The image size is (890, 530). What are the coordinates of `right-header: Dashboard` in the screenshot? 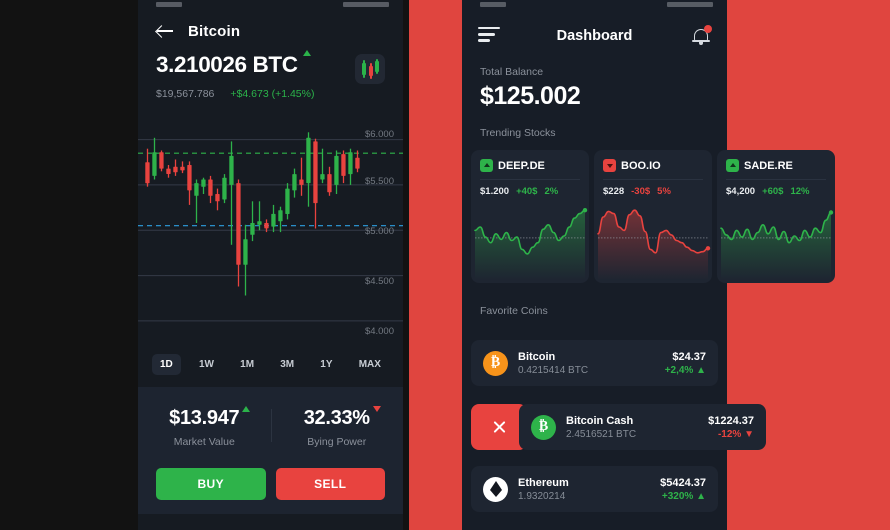 It's located at (594, 33).